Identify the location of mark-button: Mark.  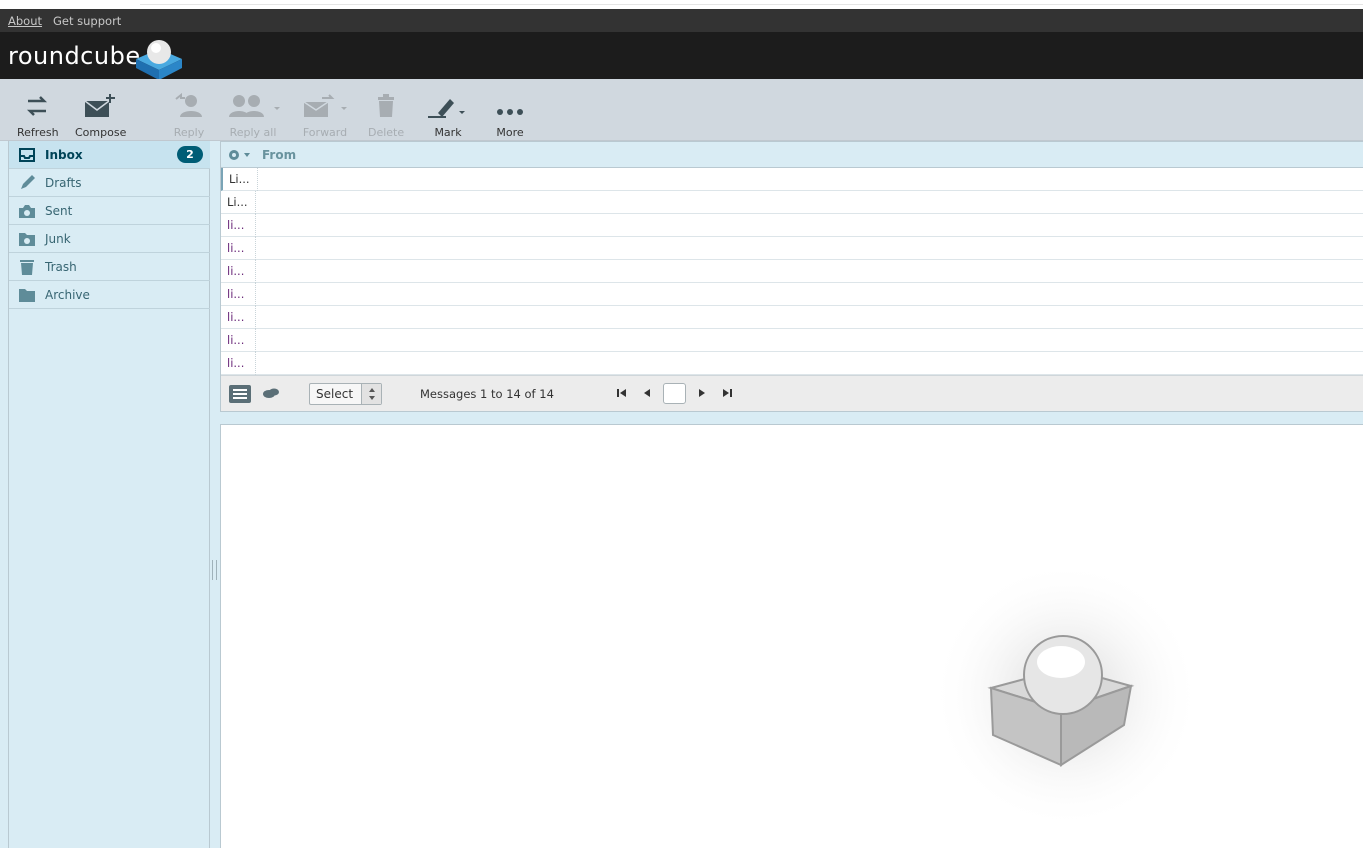
(448, 116).